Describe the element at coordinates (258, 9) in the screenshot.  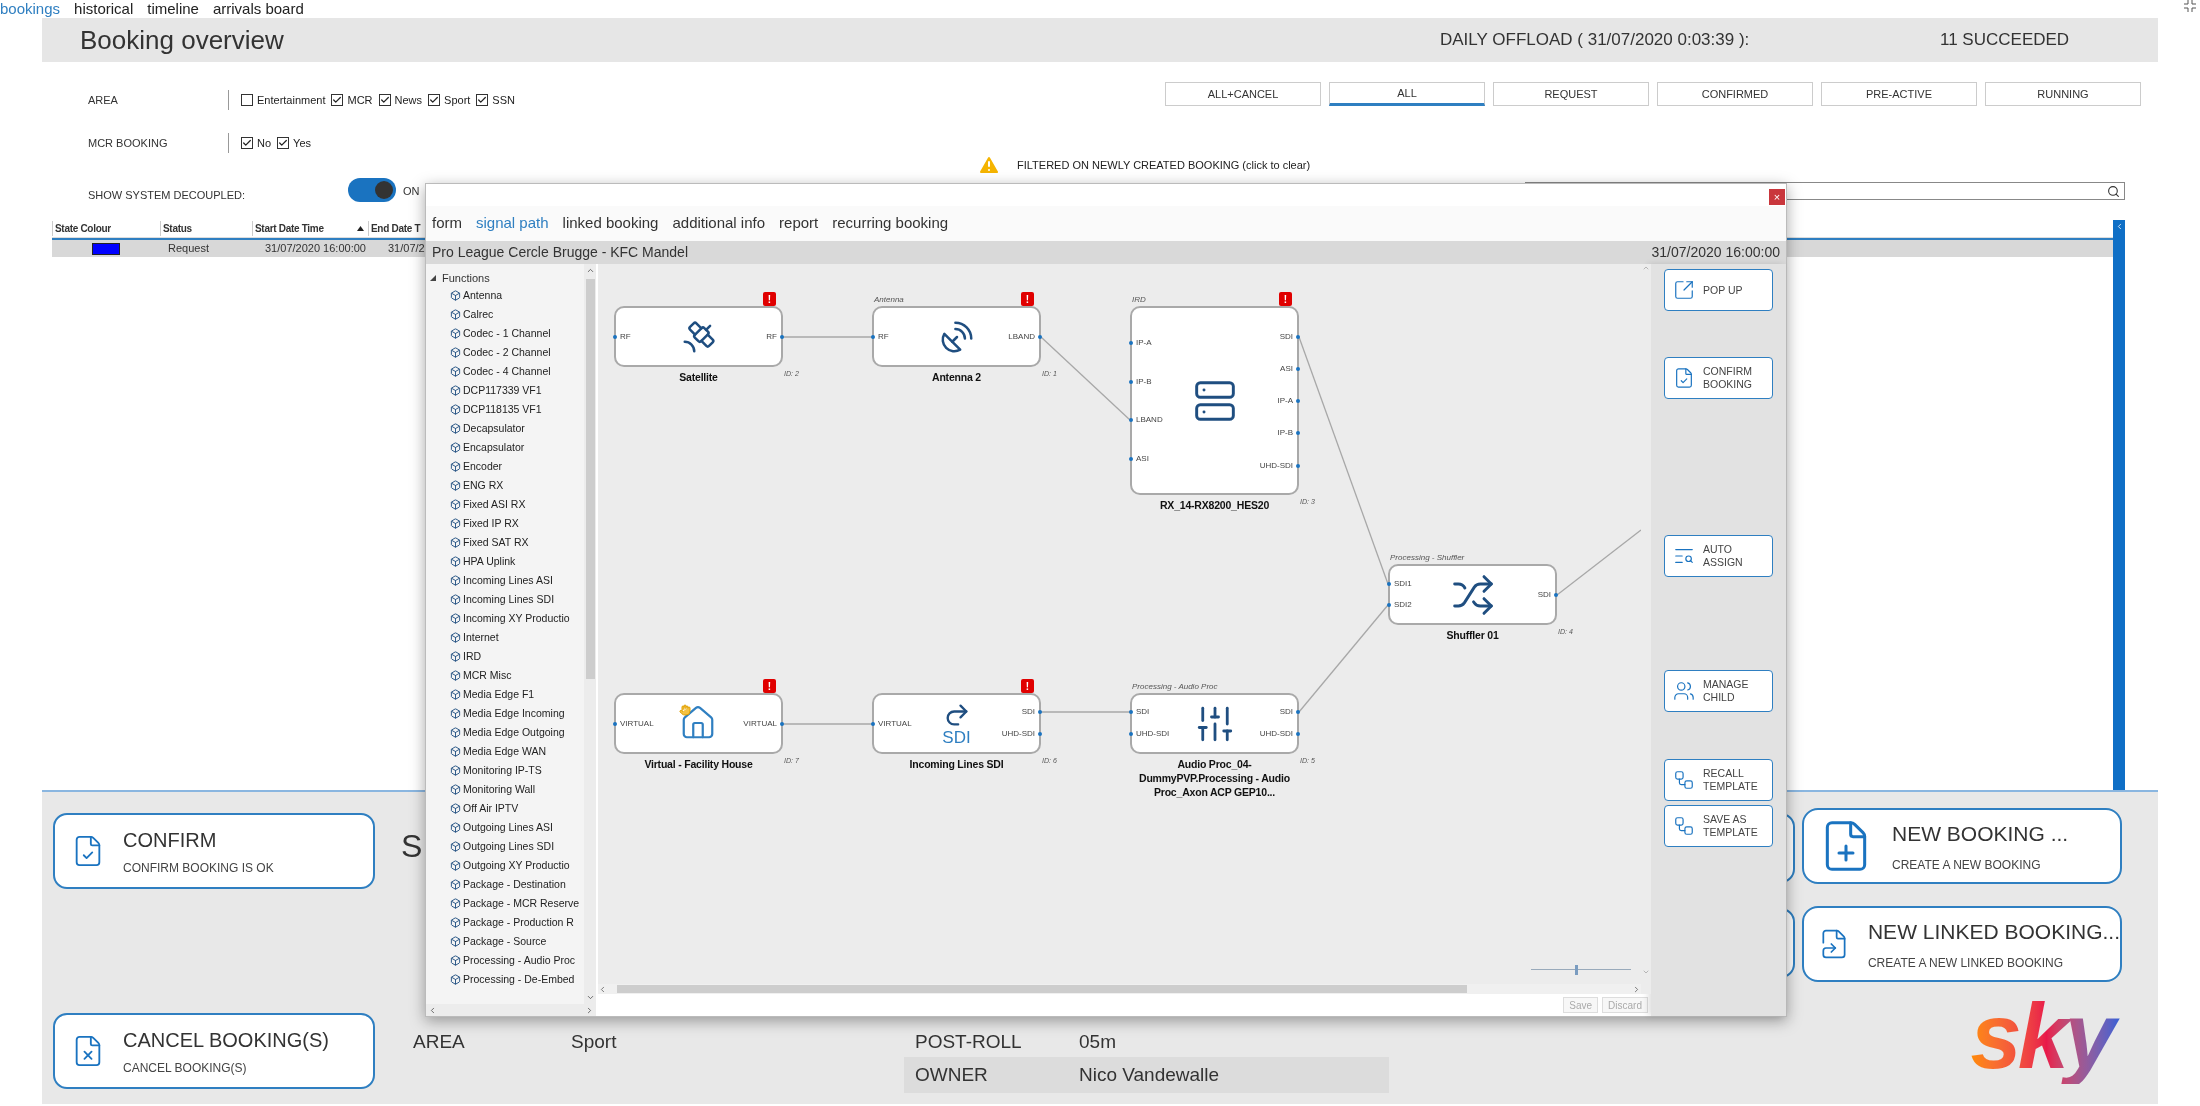
I see `nav-tab: arrivals board` at that location.